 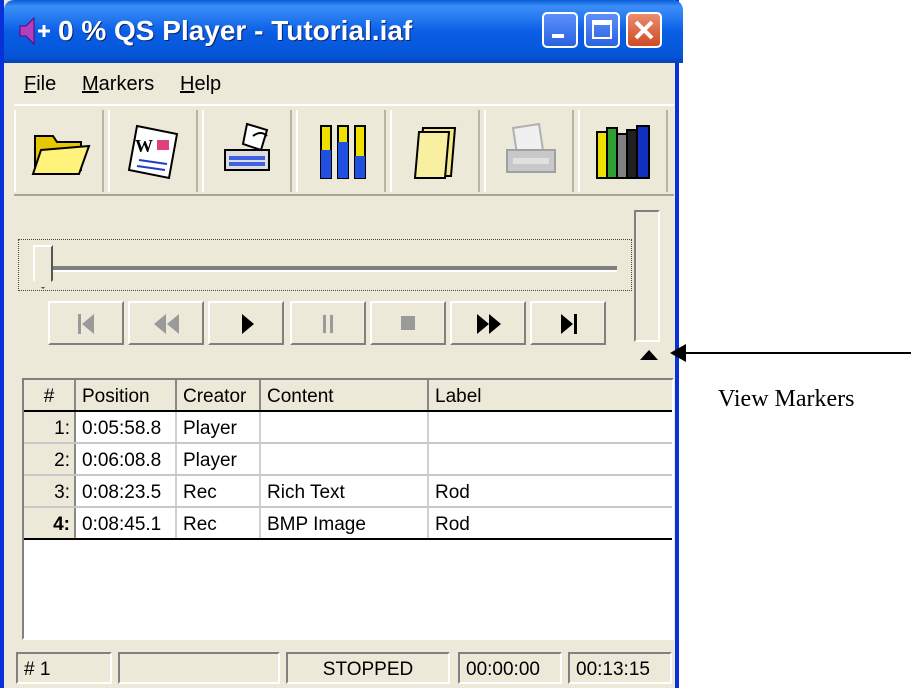 What do you see at coordinates (50, 395) in the screenshot?
I see `col-number: #` at bounding box center [50, 395].